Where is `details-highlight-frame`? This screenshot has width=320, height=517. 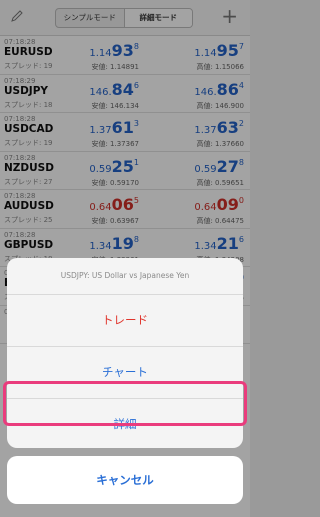 details-highlight-frame is located at coordinates (125, 403).